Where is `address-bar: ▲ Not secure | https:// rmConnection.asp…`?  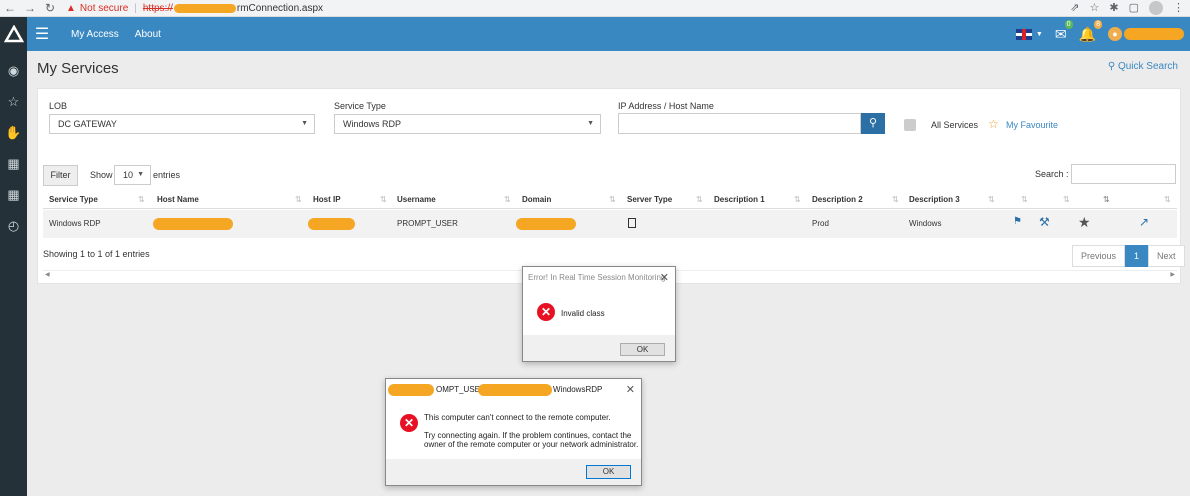 address-bar: ▲ Not secure | https:// rmConnection.asp… is located at coordinates (194, 8).